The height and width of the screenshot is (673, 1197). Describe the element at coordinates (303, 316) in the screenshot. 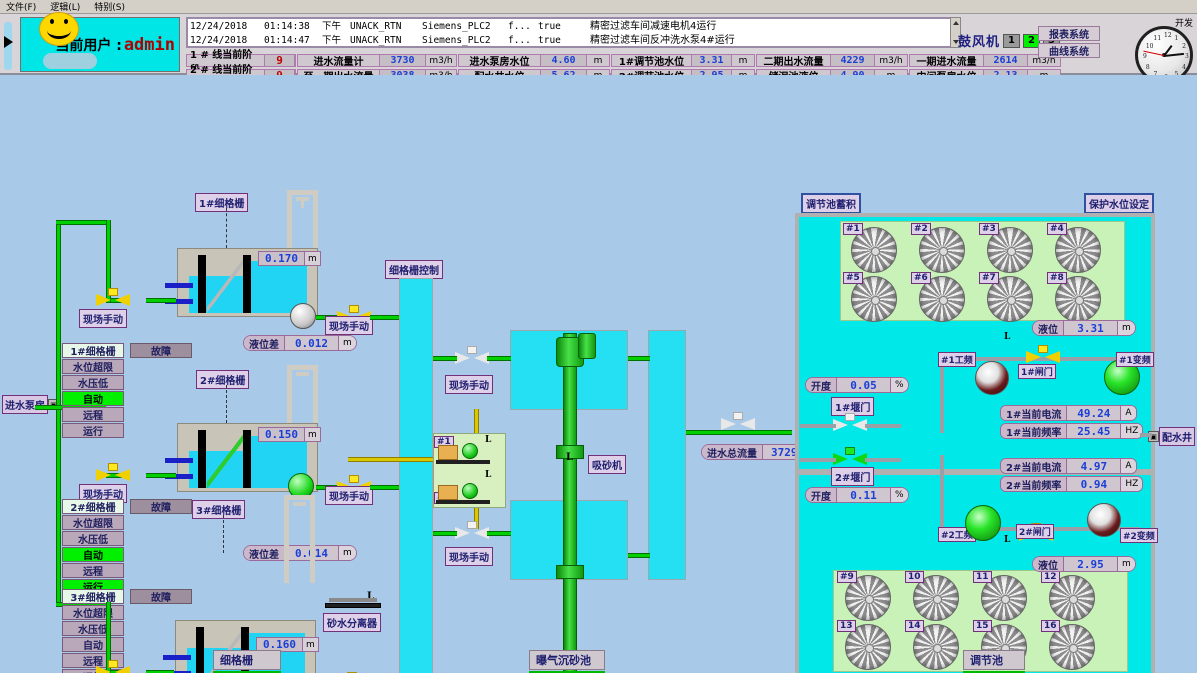

I see `grate-1-pump` at that location.